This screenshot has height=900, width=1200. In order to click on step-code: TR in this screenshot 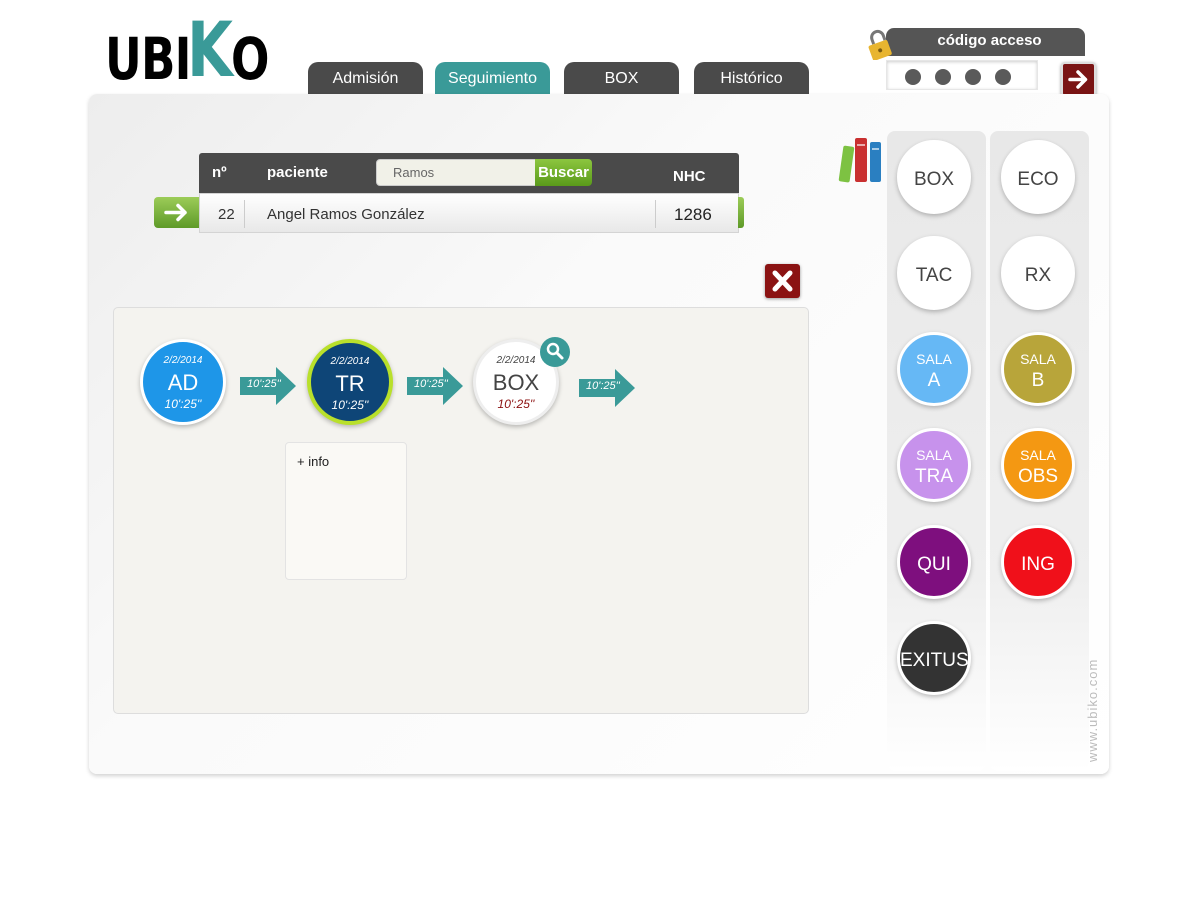, I will do `click(350, 383)`.